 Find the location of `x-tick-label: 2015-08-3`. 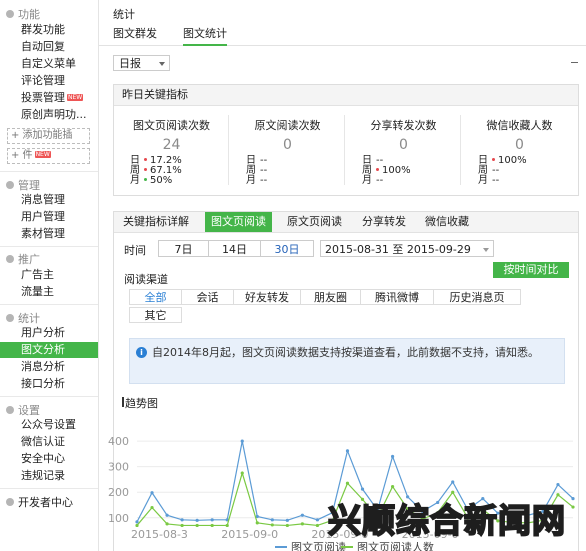

x-tick-label: 2015-08-3 is located at coordinates (159, 534).